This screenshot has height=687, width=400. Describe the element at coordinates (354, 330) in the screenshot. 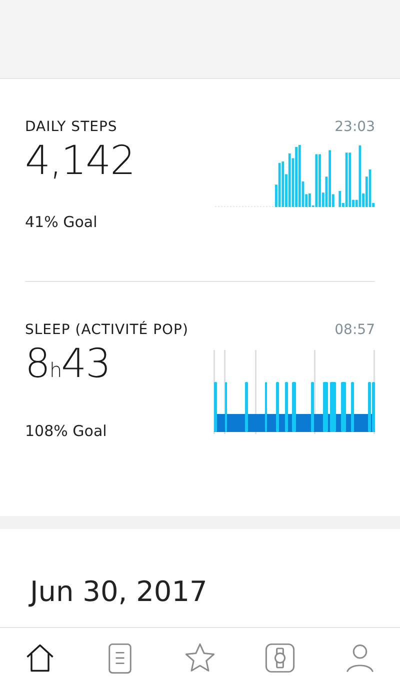

I see `metric-time: 08:57` at that location.